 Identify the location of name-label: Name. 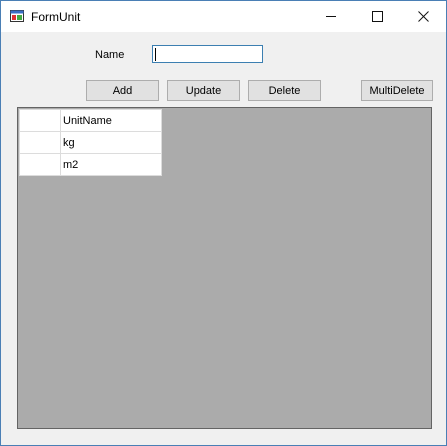
(110, 55).